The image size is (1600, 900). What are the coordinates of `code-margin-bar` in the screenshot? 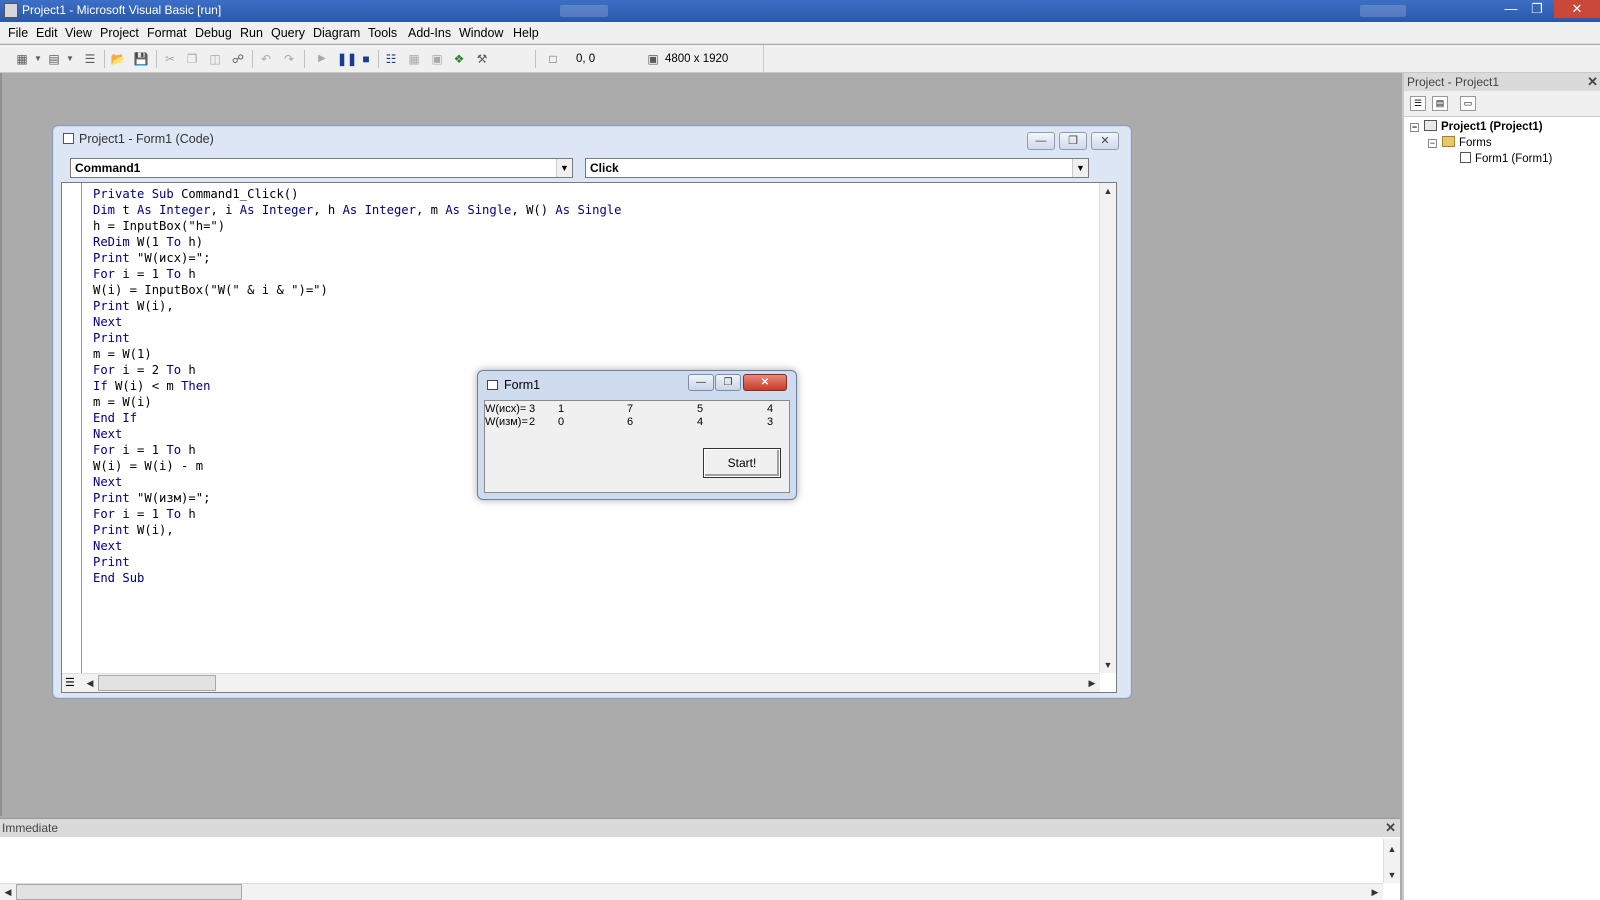 It's located at (72, 428).